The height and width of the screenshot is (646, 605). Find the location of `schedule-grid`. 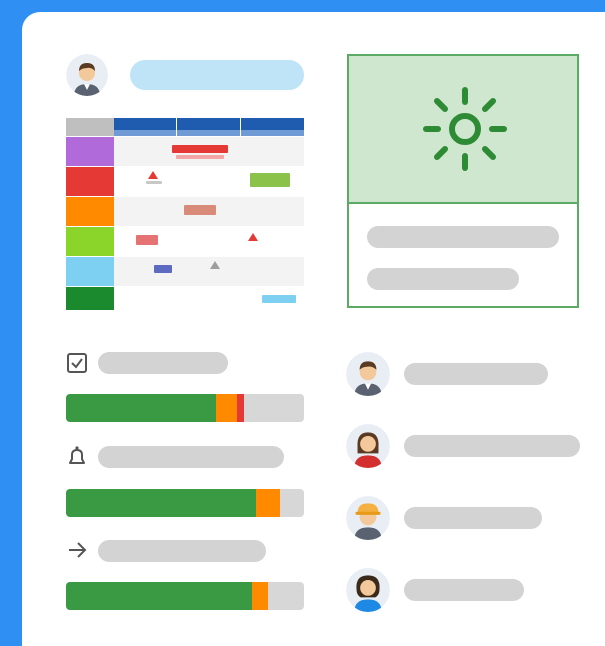

schedule-grid is located at coordinates (185, 214).